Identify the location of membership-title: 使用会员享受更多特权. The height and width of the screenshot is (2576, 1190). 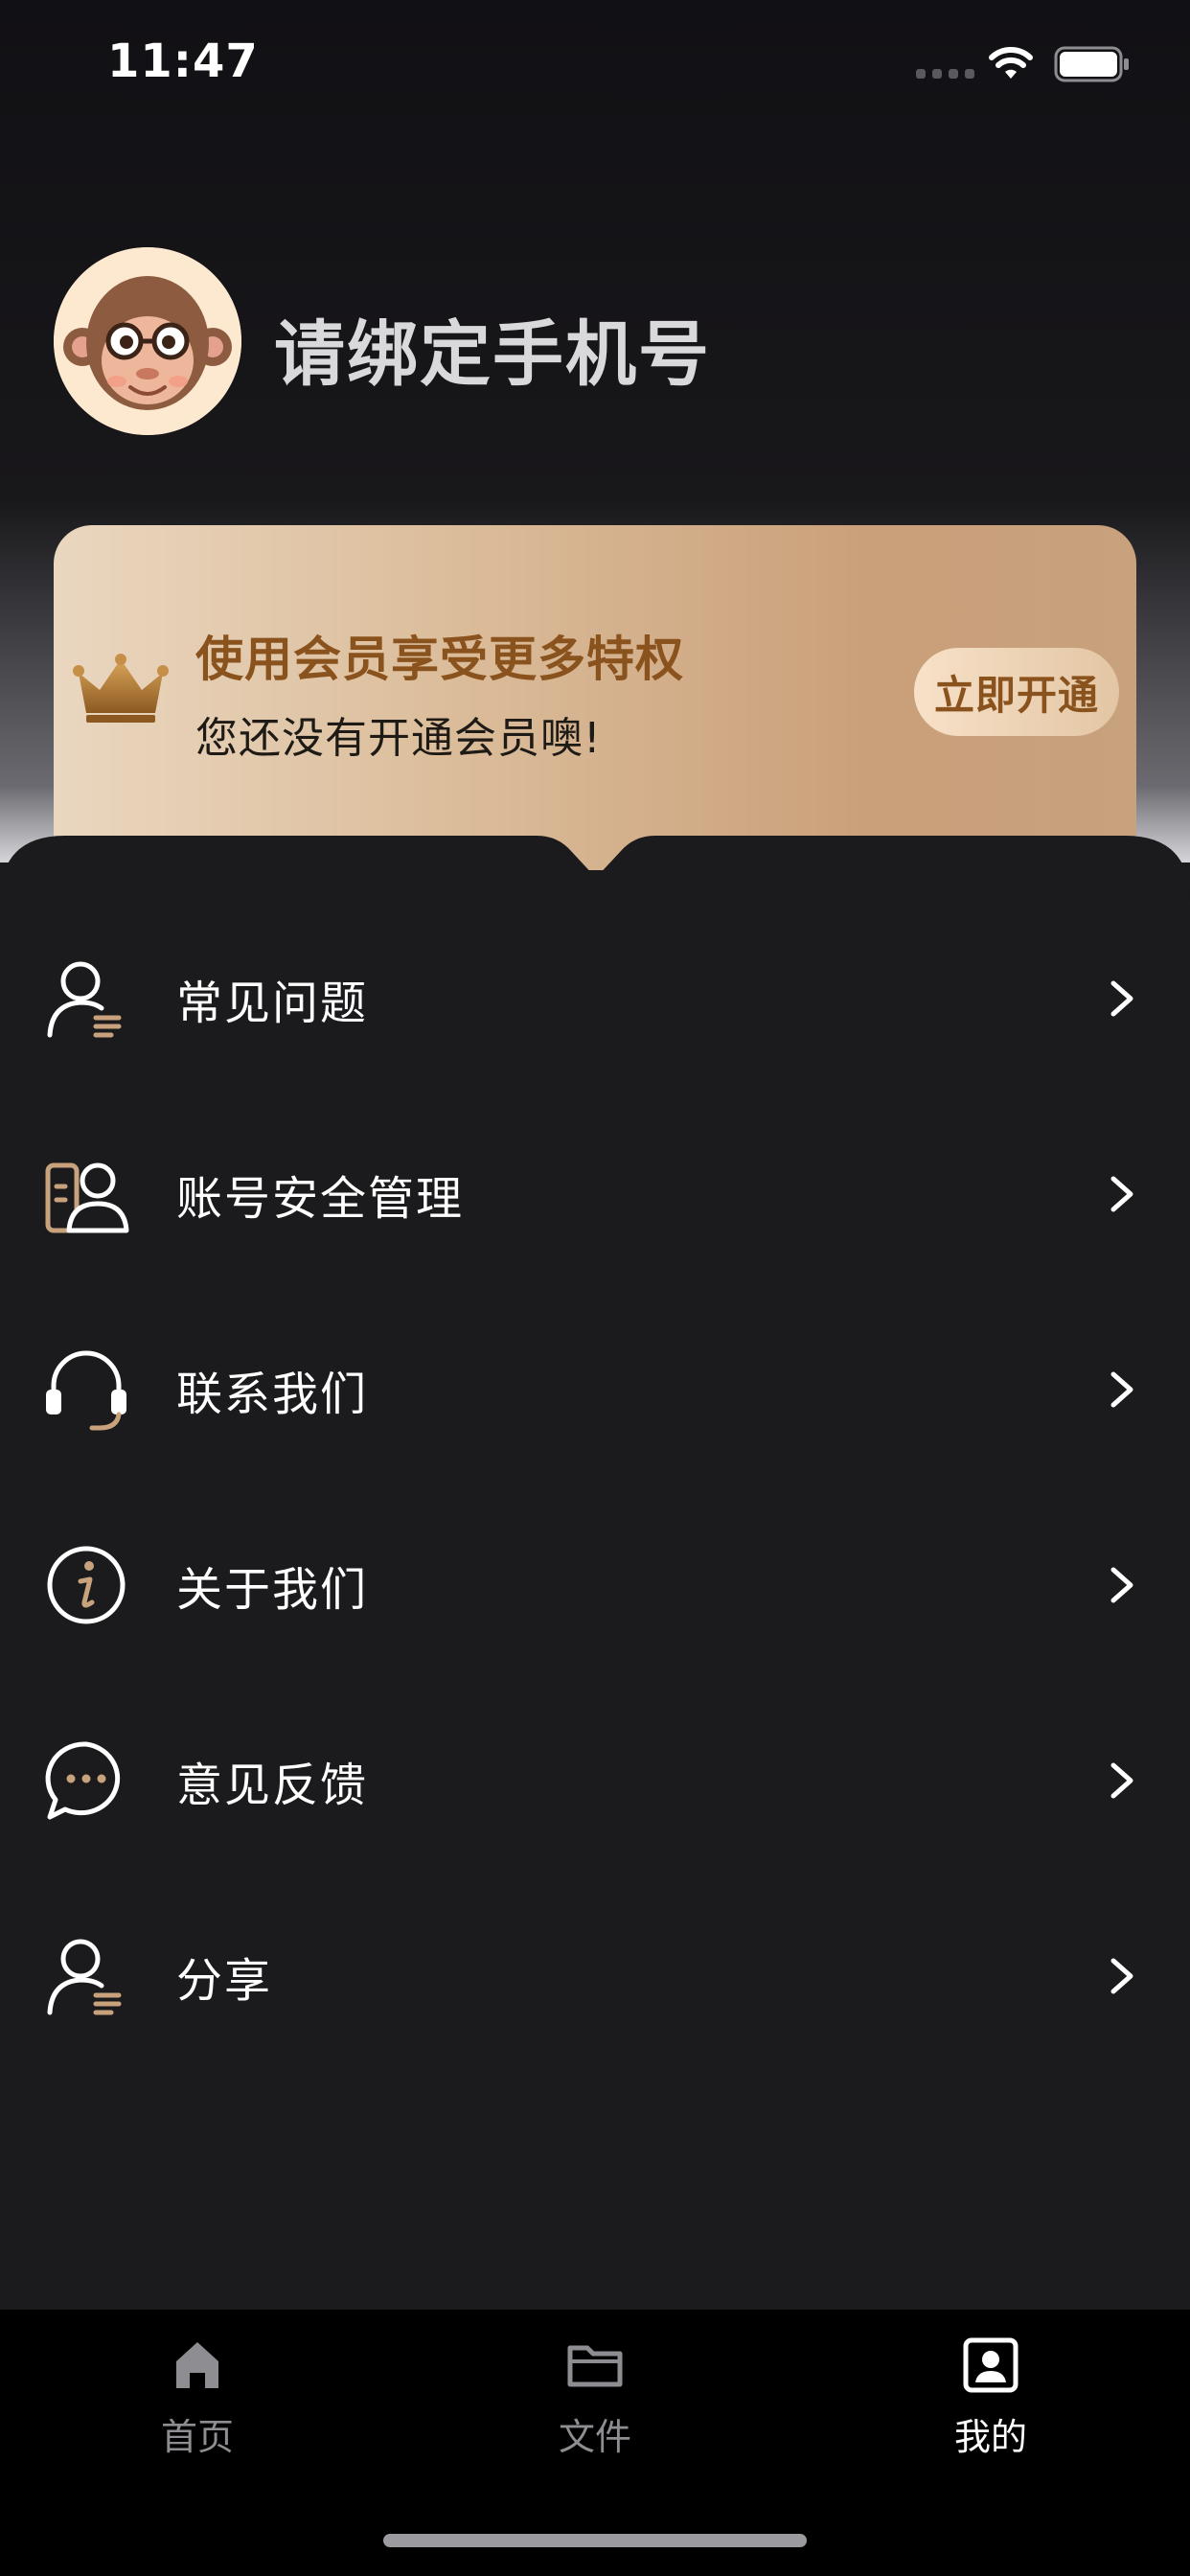
(440, 659).